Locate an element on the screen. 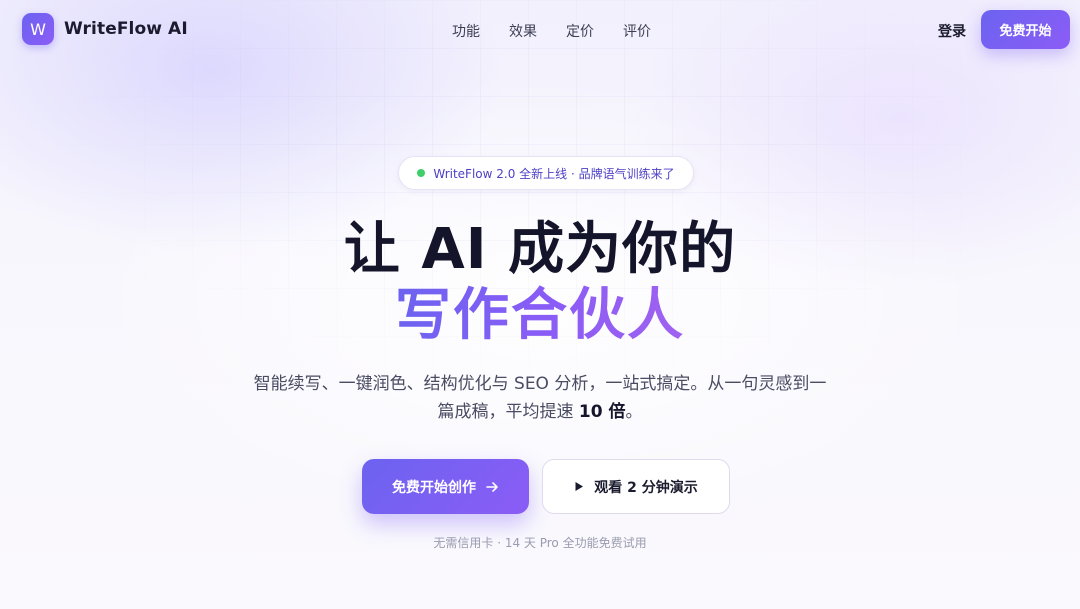 The height and width of the screenshot is (609, 1080). start-free-button: 免费开始 is located at coordinates (1025, 29).